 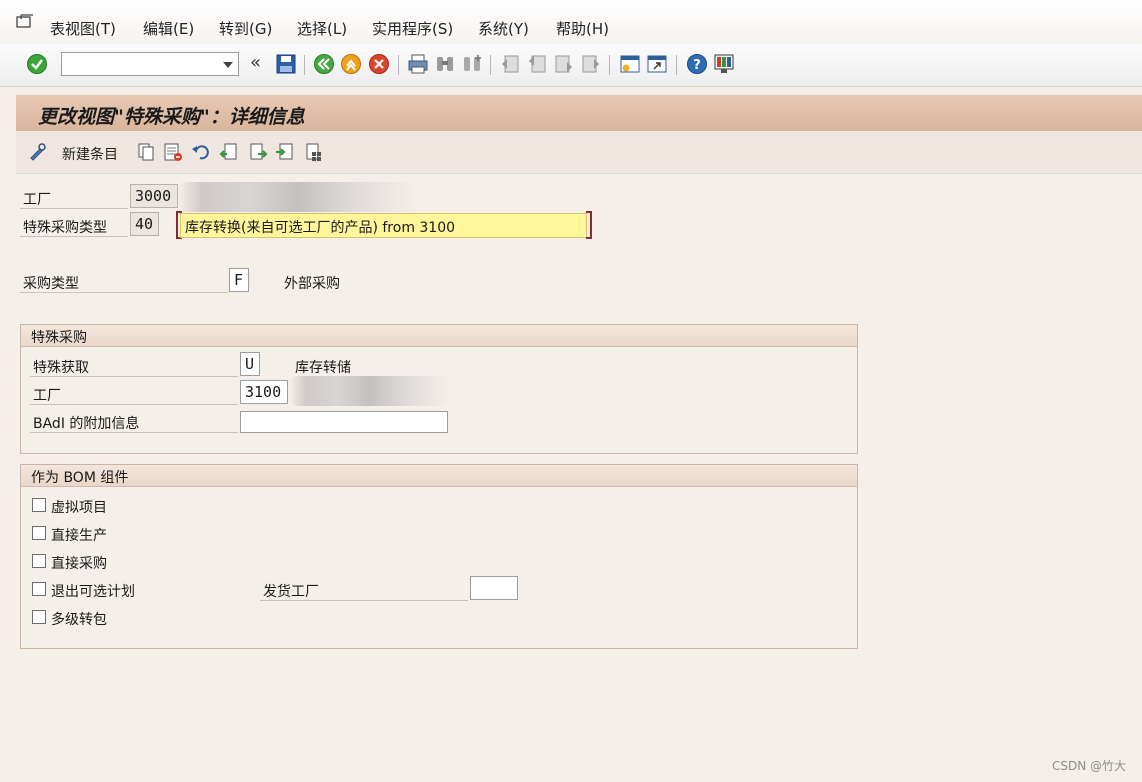 What do you see at coordinates (39, 617) in the screenshot?
I see `multi-level-subcontracting-checkbox` at bounding box center [39, 617].